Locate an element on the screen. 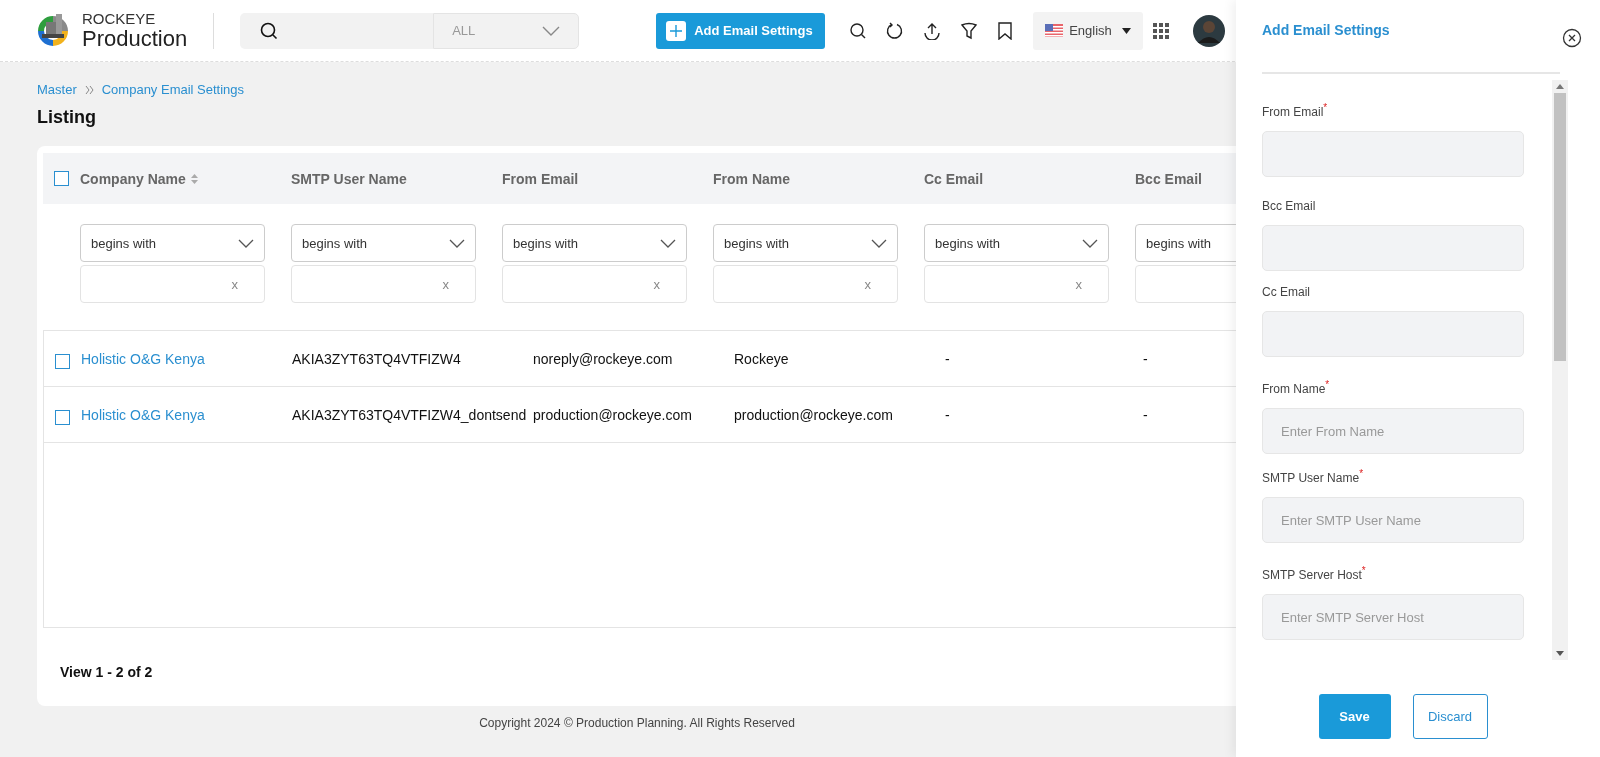  upload-icon is located at coordinates (932, 30).